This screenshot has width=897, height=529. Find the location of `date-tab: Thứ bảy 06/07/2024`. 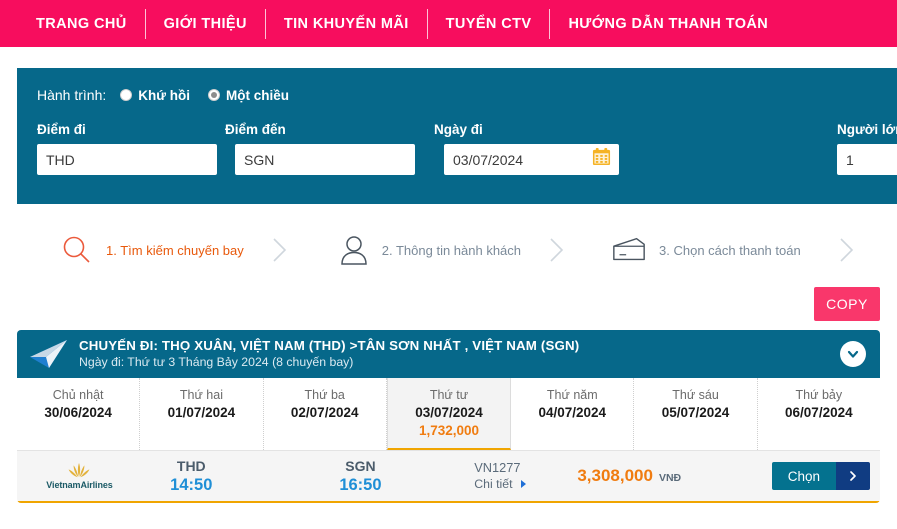

date-tab: Thứ bảy 06/07/2024 is located at coordinates (819, 414).